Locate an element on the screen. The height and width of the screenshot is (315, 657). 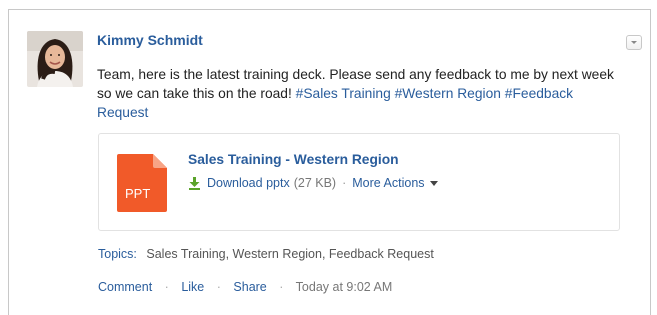
download-link: Download pptx is located at coordinates (248, 183).